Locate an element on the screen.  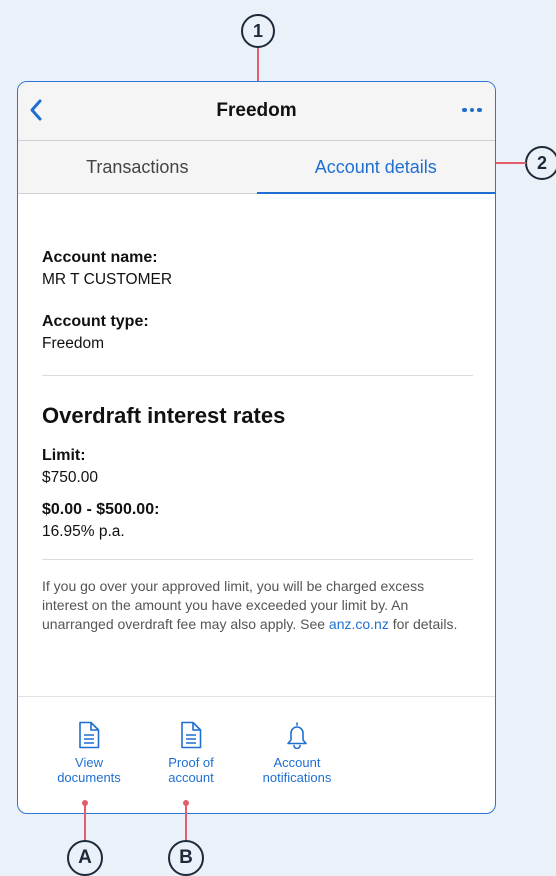
view-documents-label-2: documents is located at coordinates (89, 777).